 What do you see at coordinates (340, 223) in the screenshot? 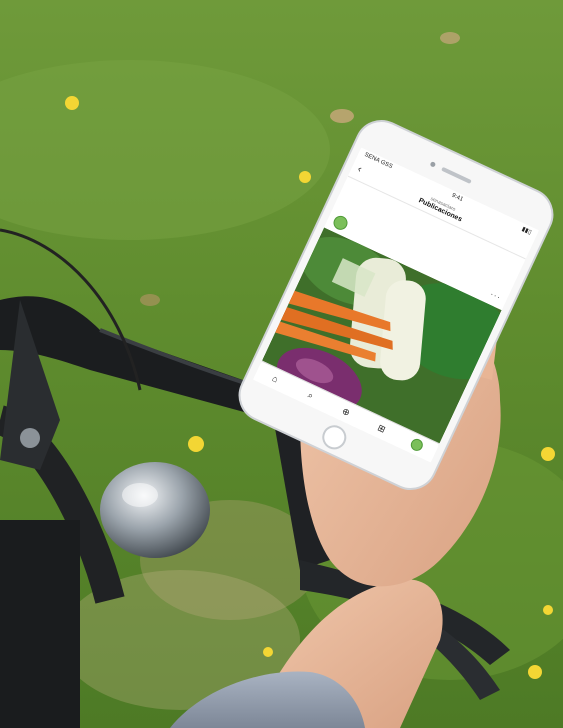
I see `avatar` at bounding box center [340, 223].